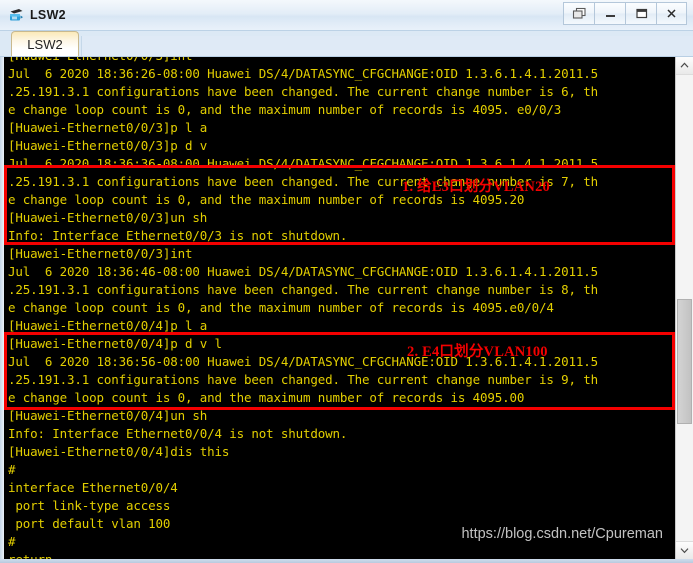  I want to click on window-bottom-edge, so click(346, 561).